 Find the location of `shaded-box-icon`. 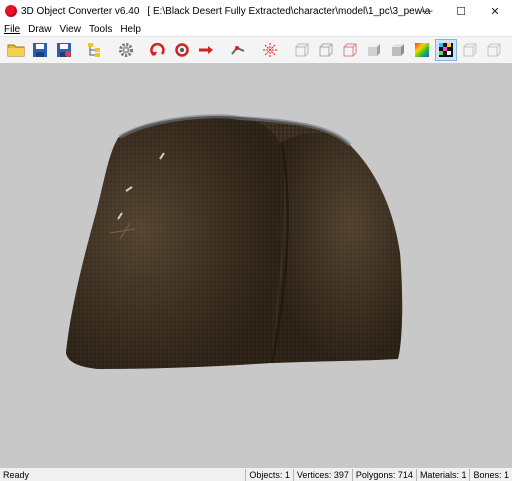

shaded-box-icon is located at coordinates (398, 50).